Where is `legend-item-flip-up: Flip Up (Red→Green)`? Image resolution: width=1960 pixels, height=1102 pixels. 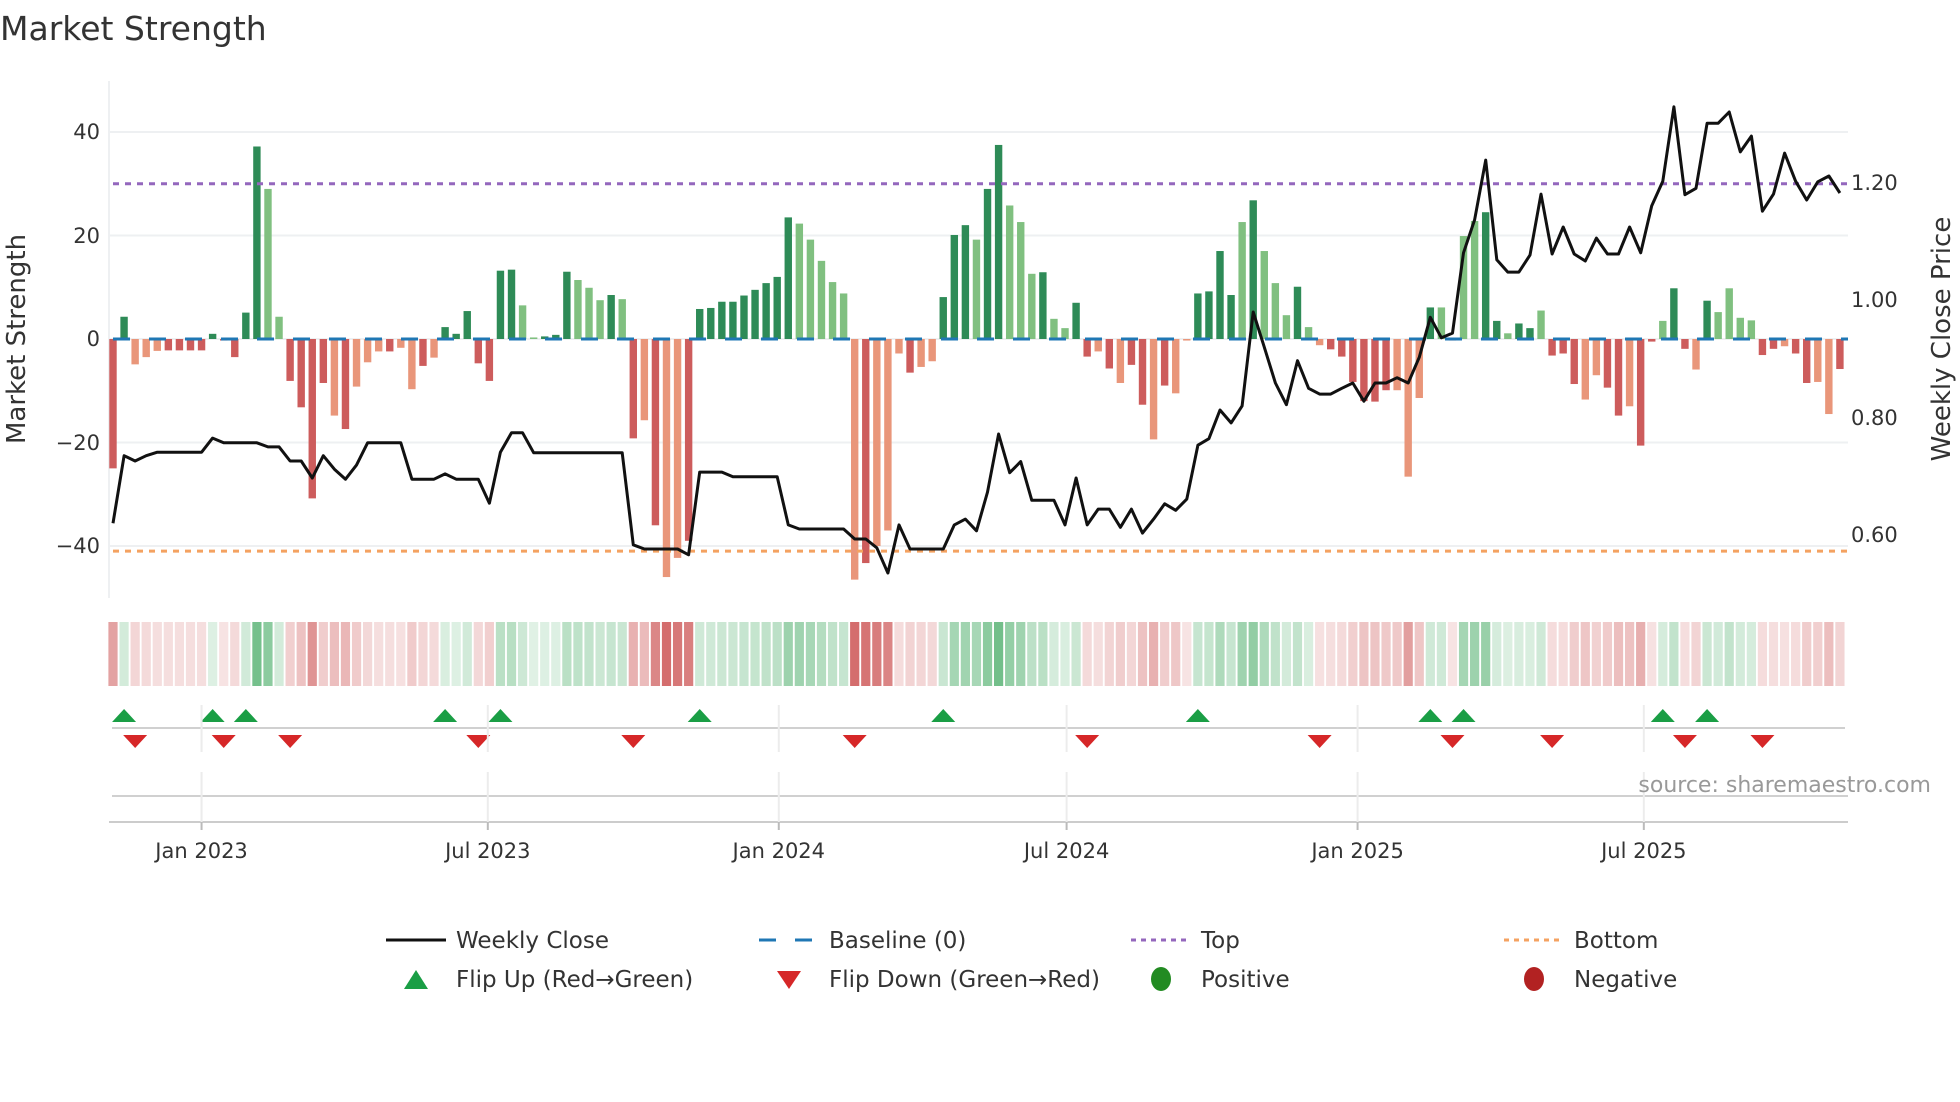
legend-item-flip-up: Flip Up (Red→Green) is located at coordinates (548, 980).